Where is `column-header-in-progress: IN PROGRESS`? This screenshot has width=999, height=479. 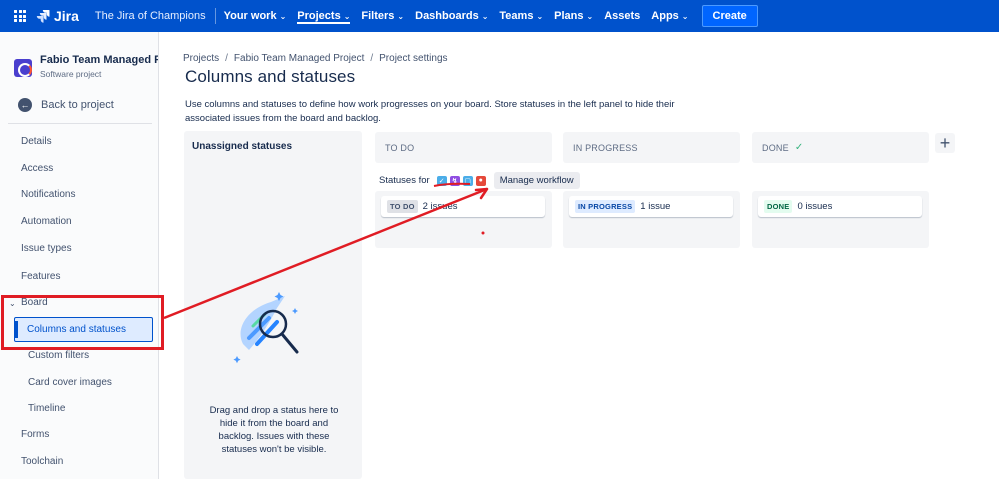 column-header-in-progress: IN PROGRESS is located at coordinates (651, 147).